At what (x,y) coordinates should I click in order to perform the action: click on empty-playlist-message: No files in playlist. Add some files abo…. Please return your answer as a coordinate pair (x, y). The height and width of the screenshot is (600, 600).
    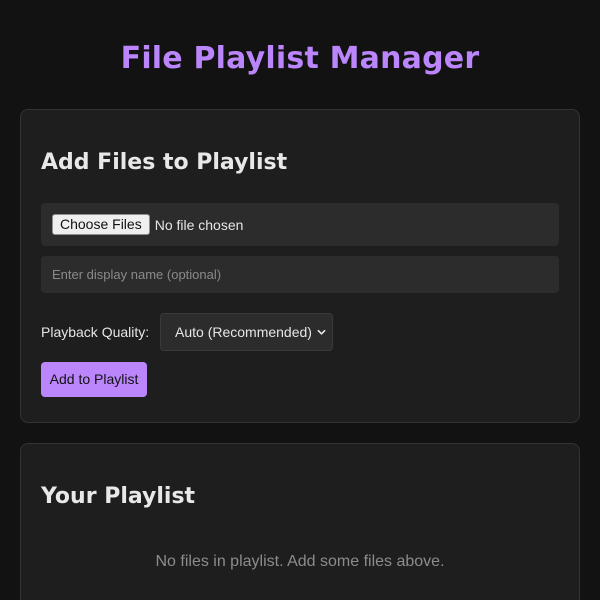
    Looking at the image, I should click on (300, 561).